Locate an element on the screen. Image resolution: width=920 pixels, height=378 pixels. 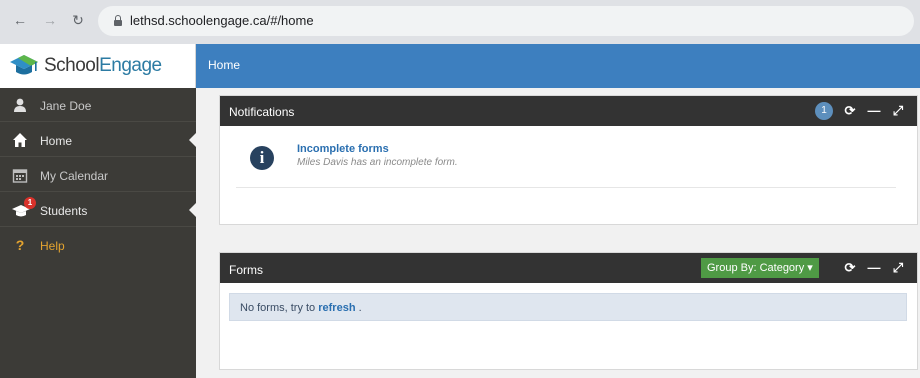
brand-engage: Engage is located at coordinates (130, 65).